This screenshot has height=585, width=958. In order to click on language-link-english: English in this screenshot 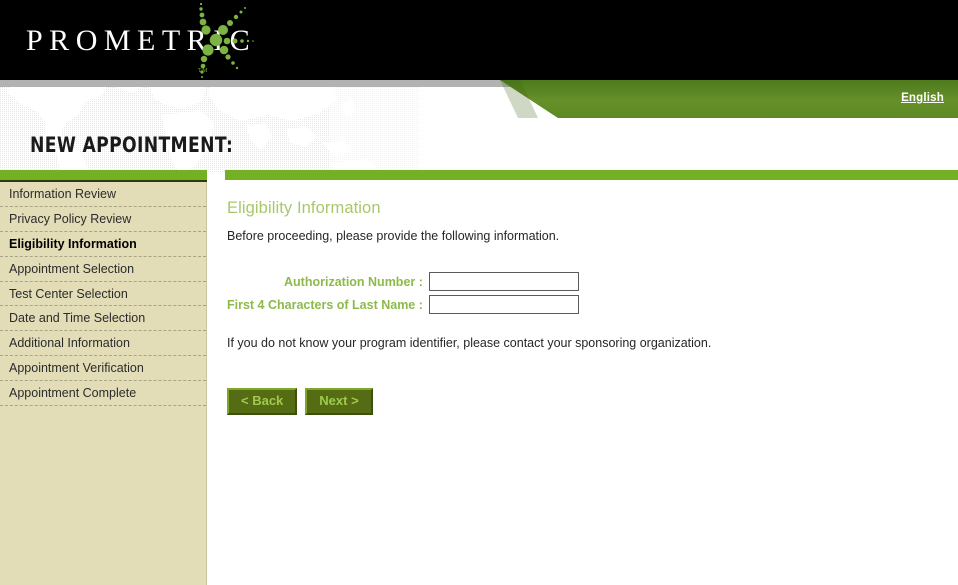, I will do `click(922, 98)`.